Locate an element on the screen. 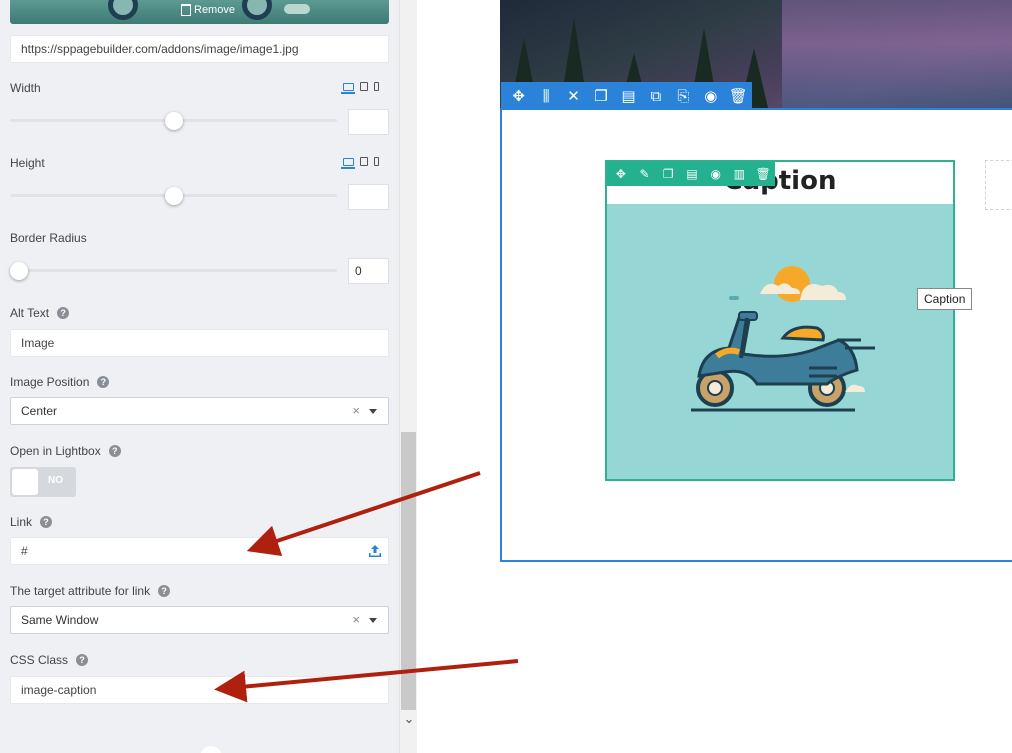 Image resolution: width=1012 pixels, height=753 pixels. edit-icon: ✎ is located at coordinates (645, 174).